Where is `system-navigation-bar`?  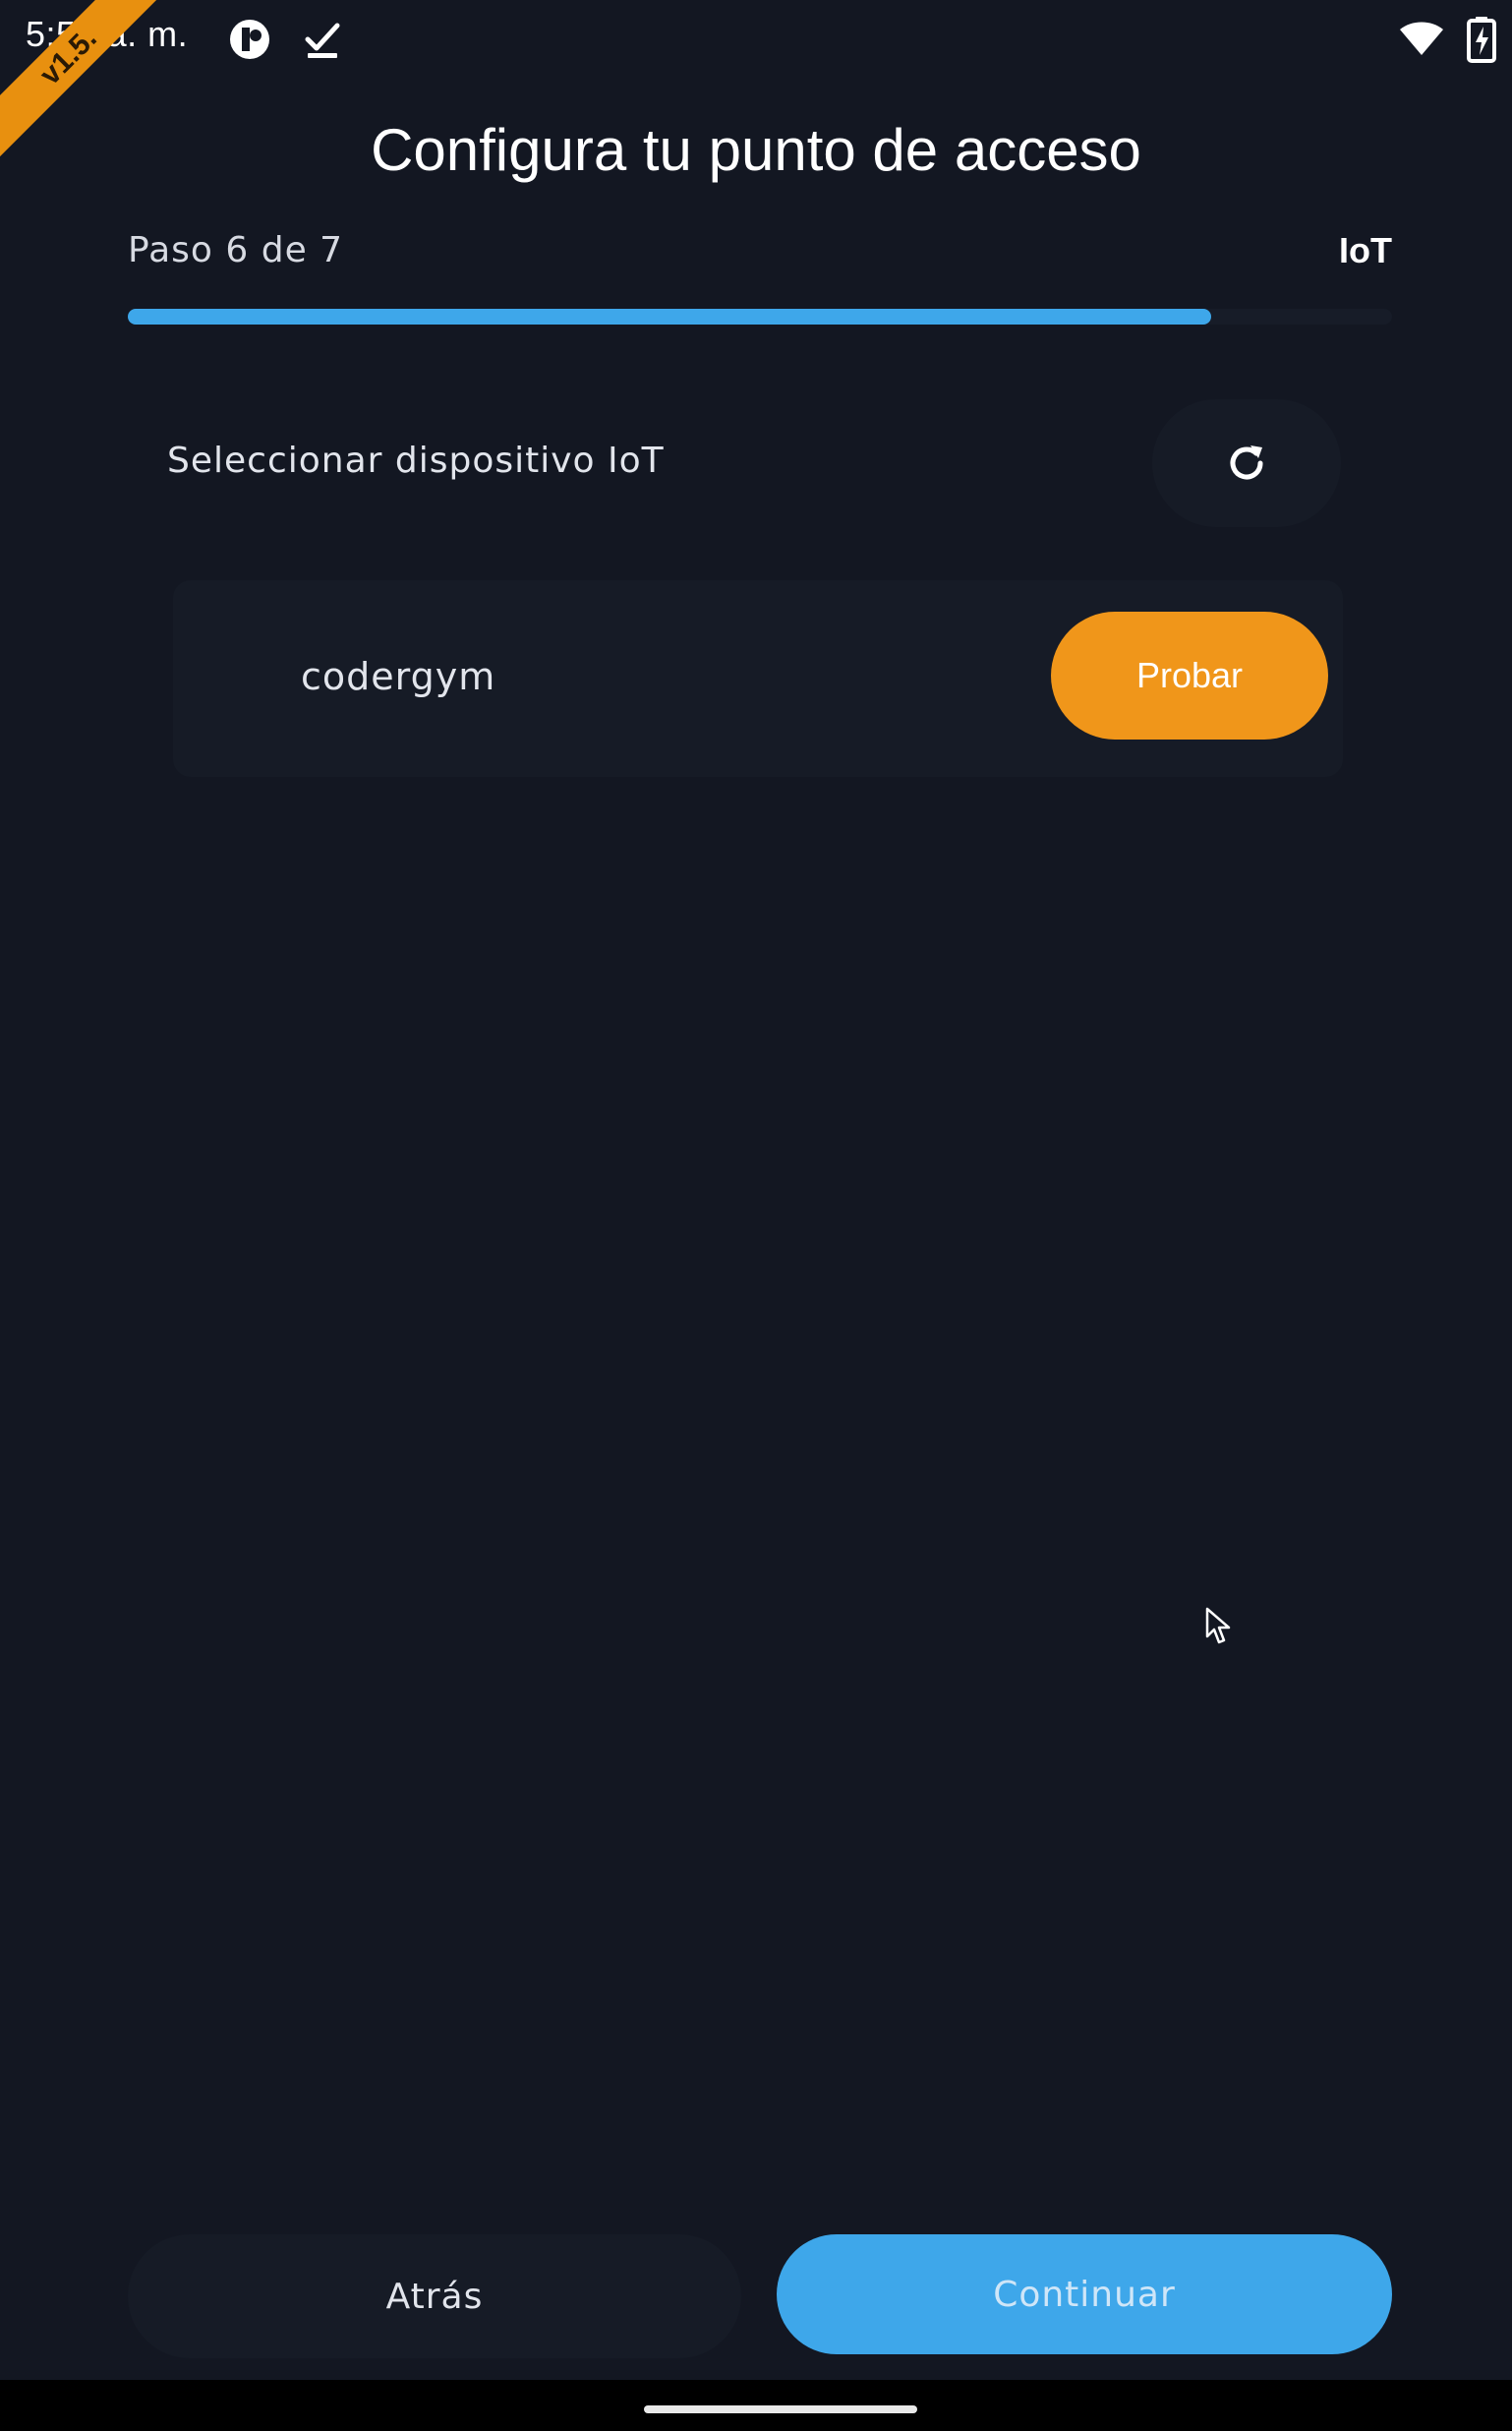
system-navigation-bar is located at coordinates (756, 2405).